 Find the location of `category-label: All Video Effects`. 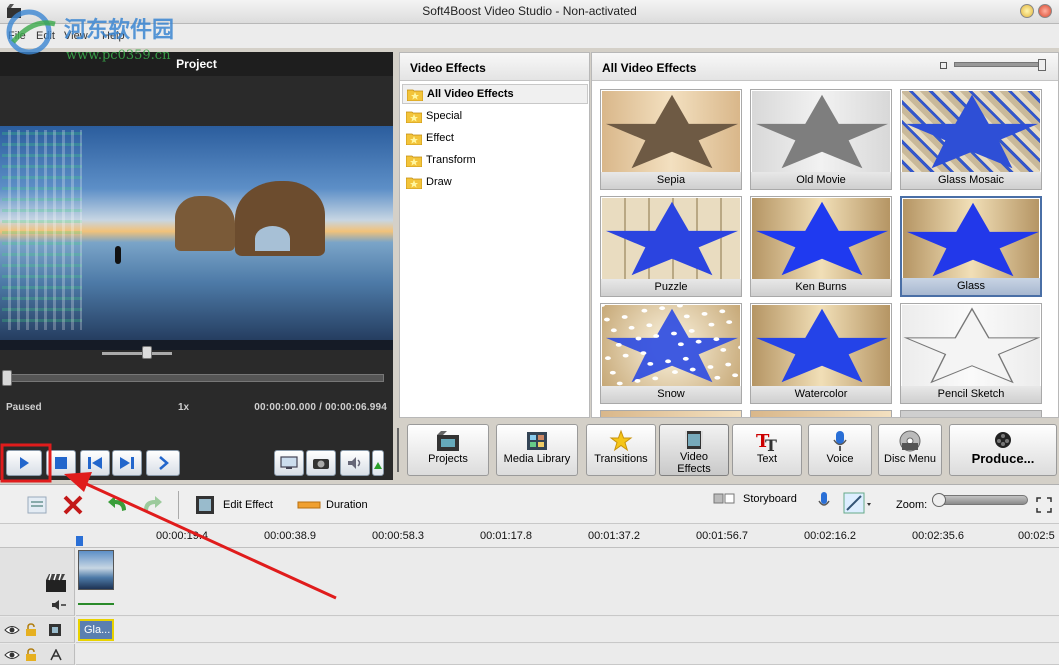

category-label: All Video Effects is located at coordinates (470, 94).